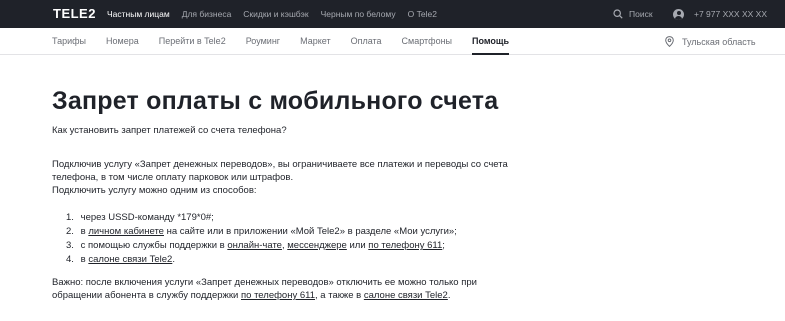 This screenshot has height=321, width=785. I want to click on location-pin-icon, so click(669, 41).